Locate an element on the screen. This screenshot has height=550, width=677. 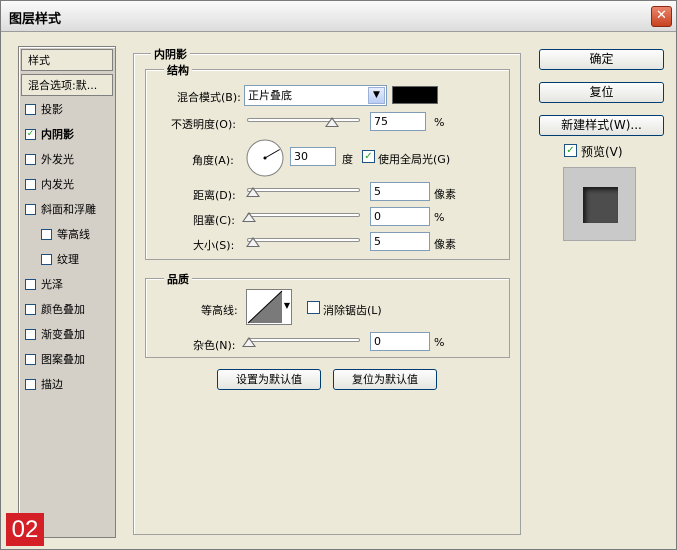
quality-title: 品质 is located at coordinates (178, 279).